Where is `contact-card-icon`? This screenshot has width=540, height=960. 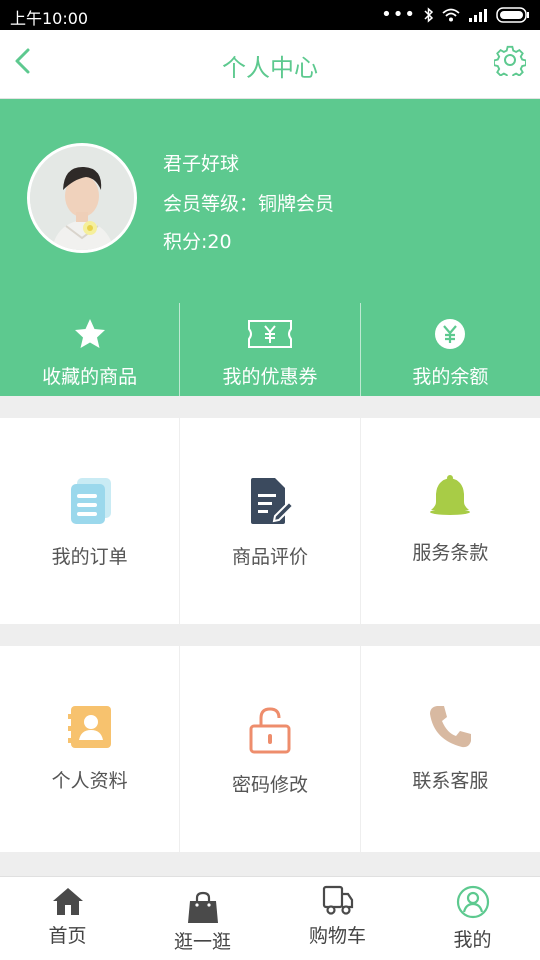
contact-card-icon is located at coordinates (89, 727).